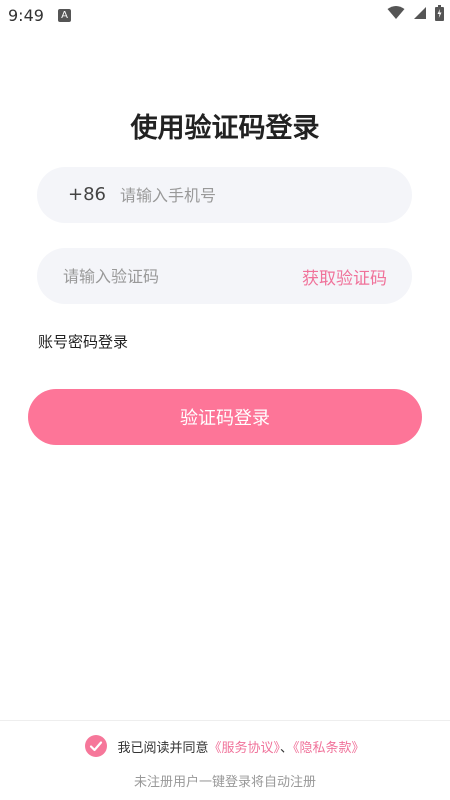  What do you see at coordinates (344, 276) in the screenshot?
I see `get-code-button: 获取验证码` at bounding box center [344, 276].